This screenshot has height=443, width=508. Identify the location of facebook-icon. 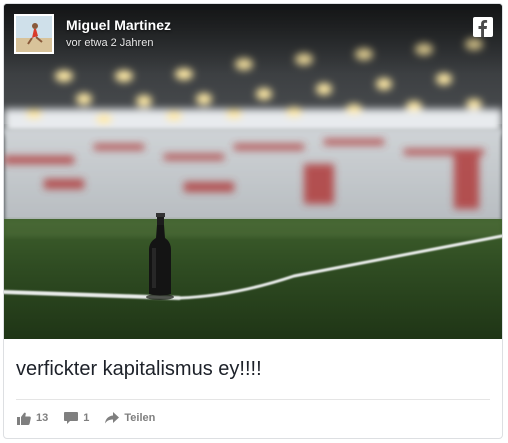
(483, 27).